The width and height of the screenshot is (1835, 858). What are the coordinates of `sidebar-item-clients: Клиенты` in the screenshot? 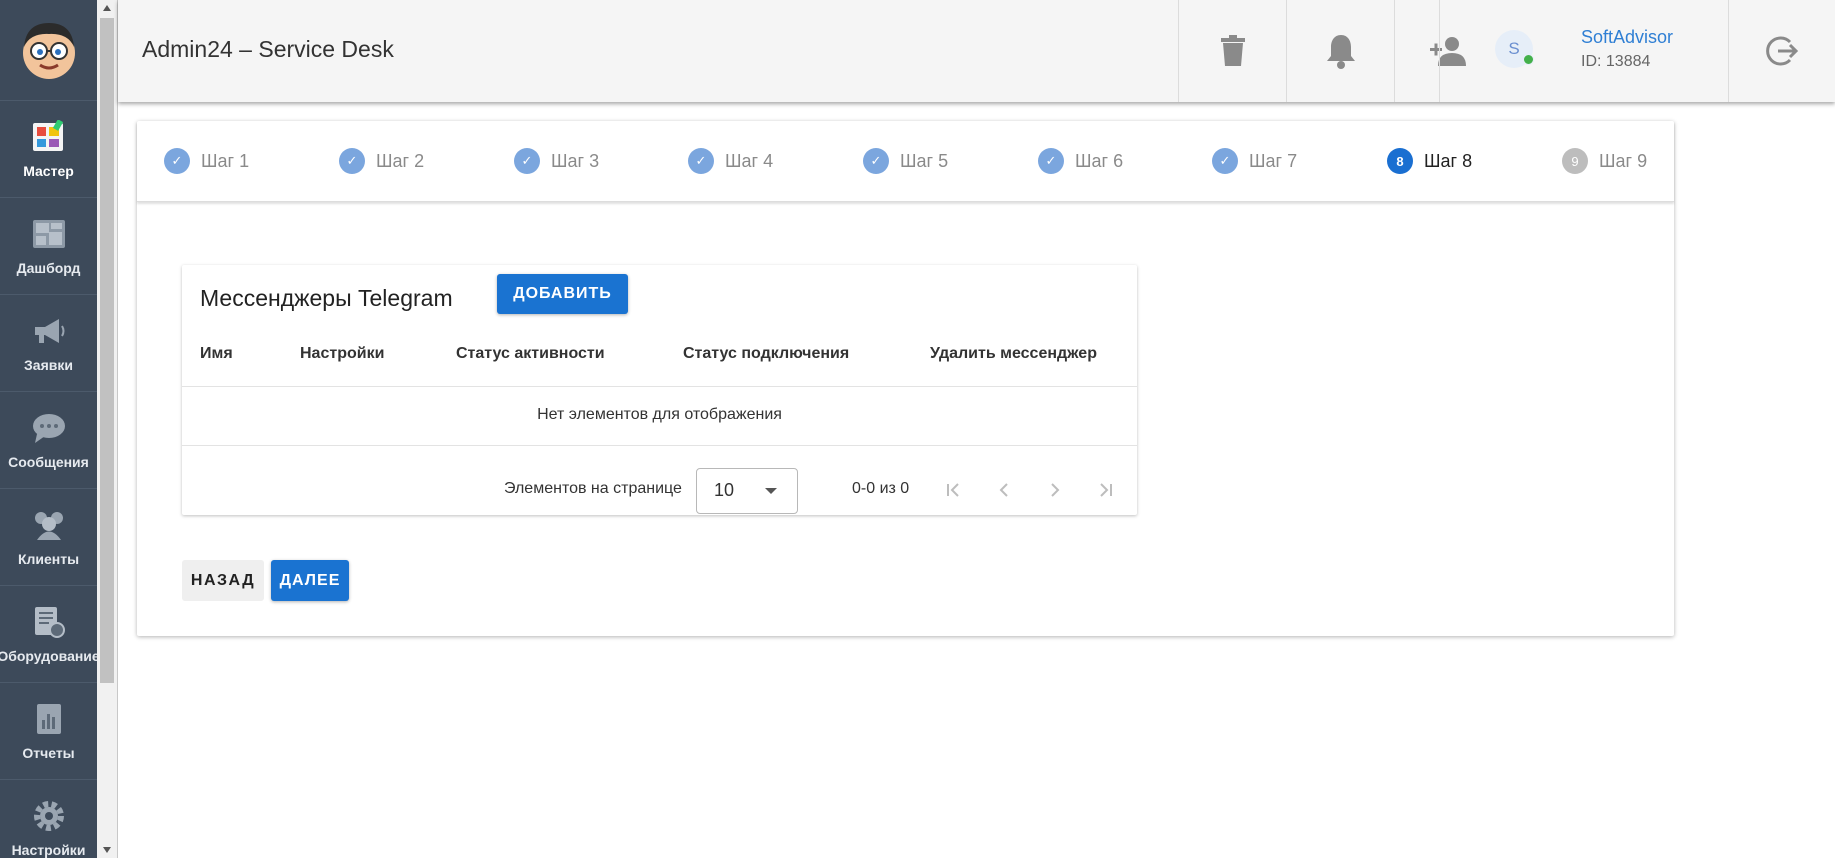 It's located at (48, 536).